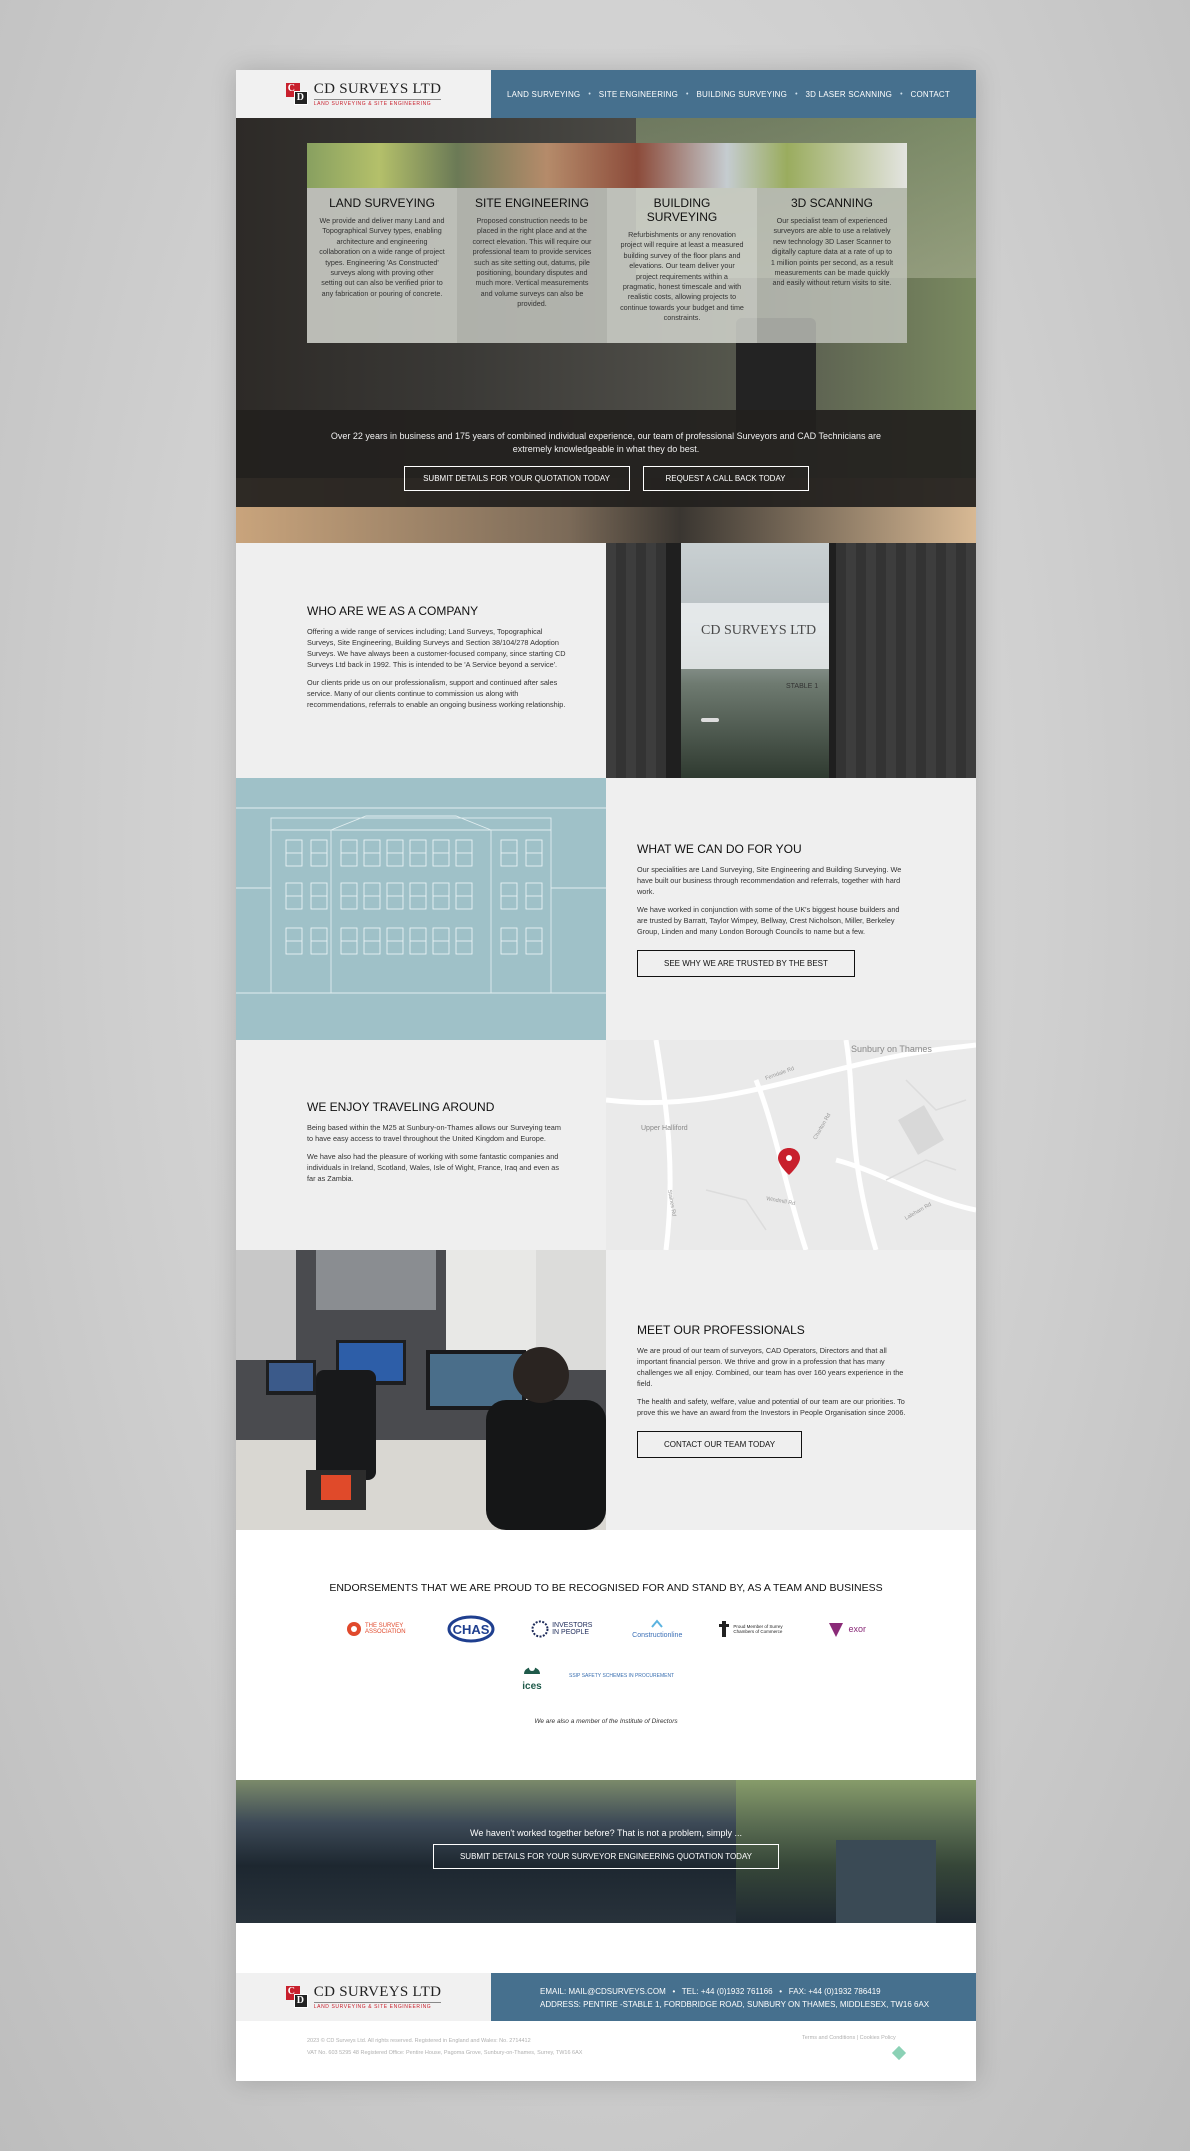 The image size is (1190, 2151). Describe the element at coordinates (563, 1629) in the screenshot. I see `iip-logo-icon: INVESTORS IN PEOPLE` at that location.